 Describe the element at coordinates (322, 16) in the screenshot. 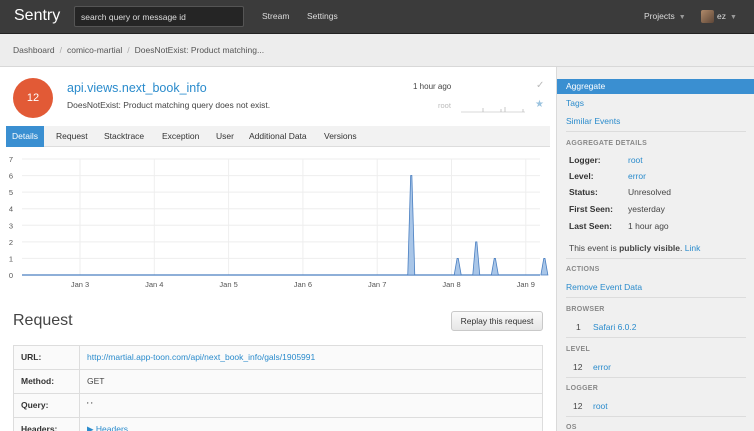

I see `nav-settings-link: Settings` at that location.